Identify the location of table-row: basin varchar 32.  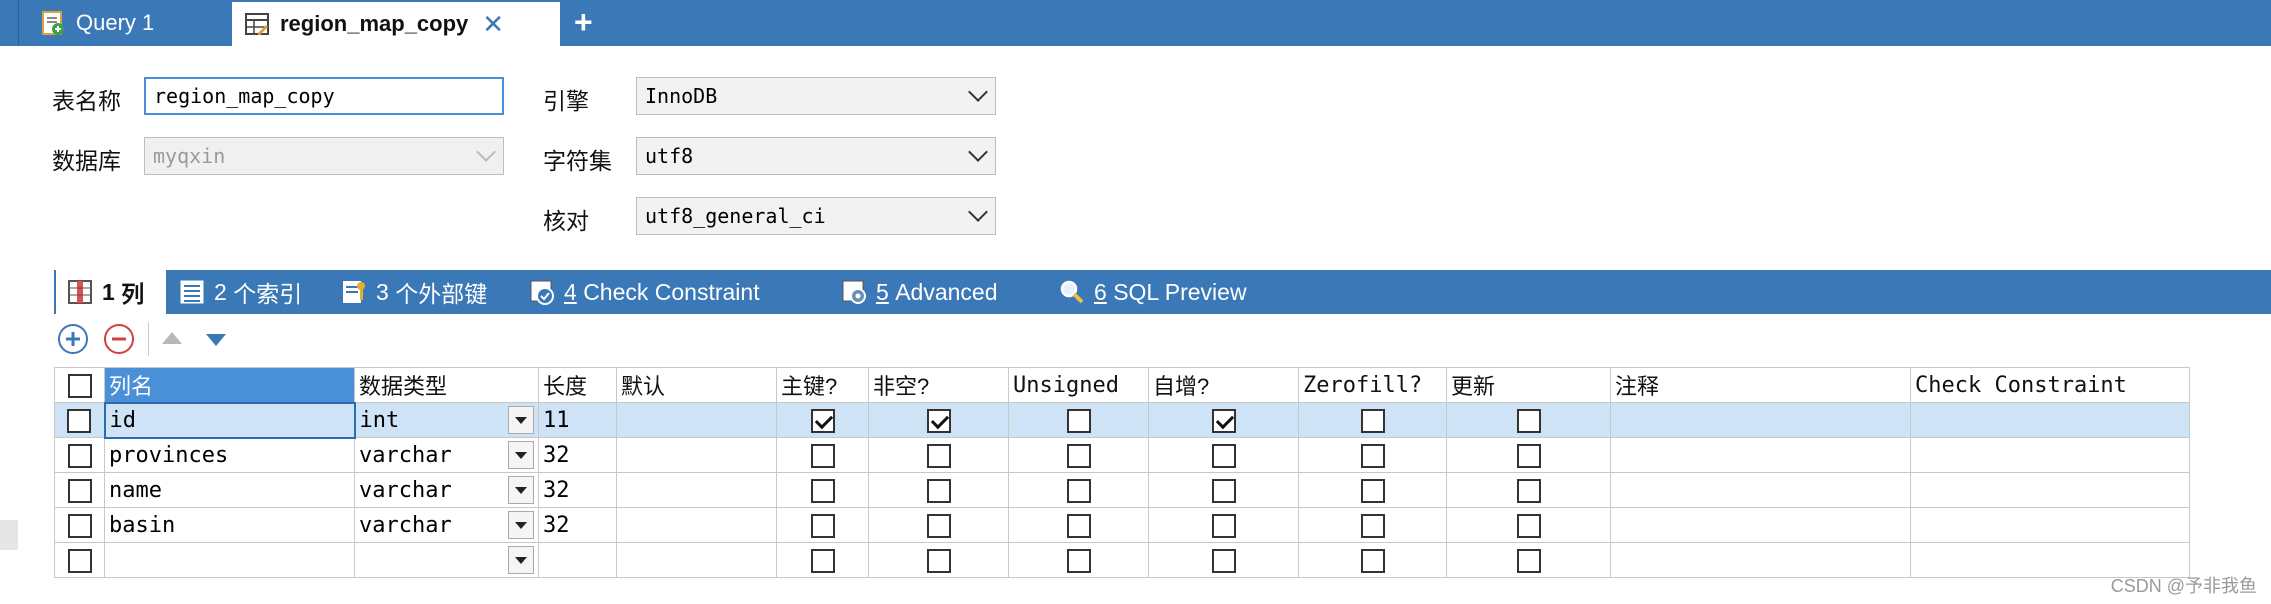
(1122, 525).